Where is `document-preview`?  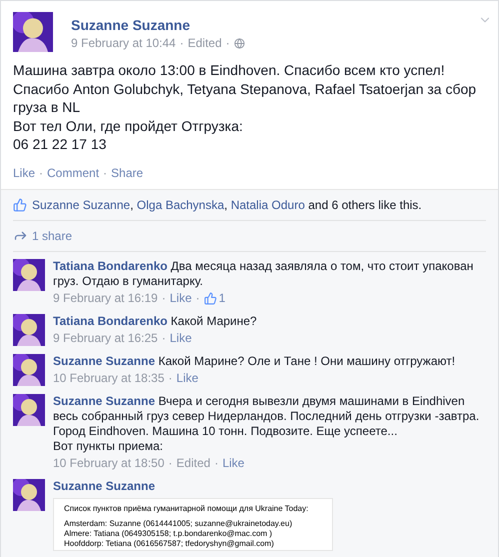
document-preview is located at coordinates (193, 524).